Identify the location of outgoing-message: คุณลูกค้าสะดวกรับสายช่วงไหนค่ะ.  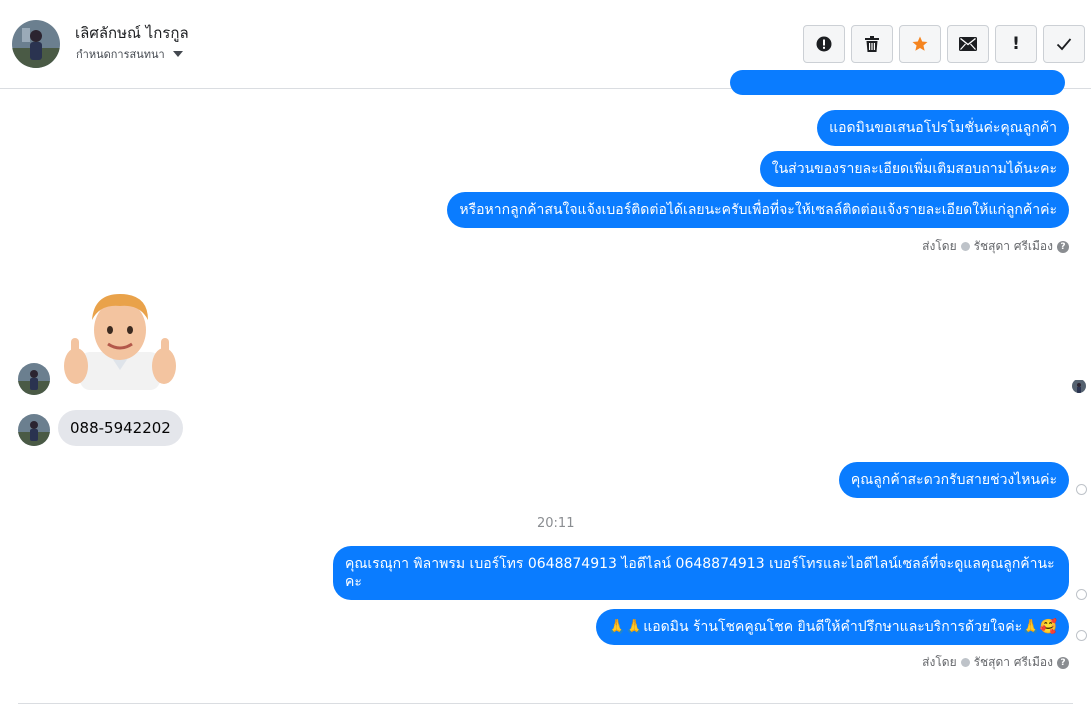
(953, 480).